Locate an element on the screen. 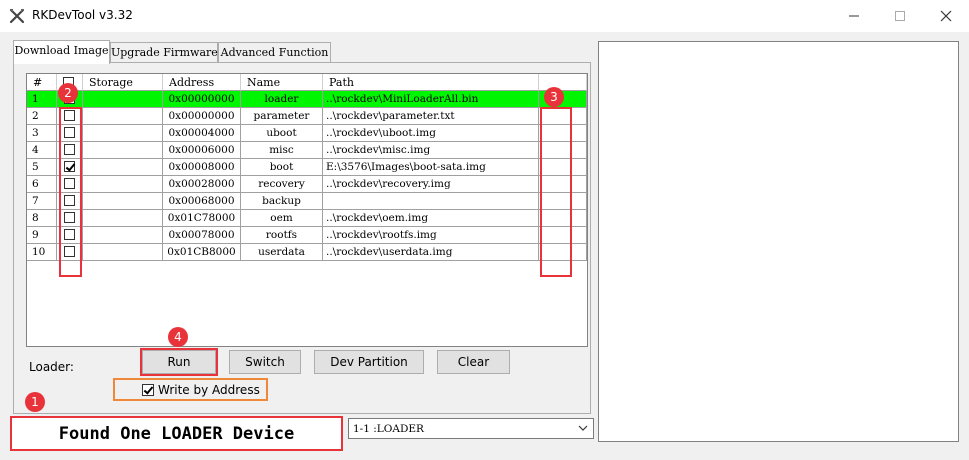 The height and width of the screenshot is (460, 969). annotation-badge-1: 1 is located at coordinates (35, 402).